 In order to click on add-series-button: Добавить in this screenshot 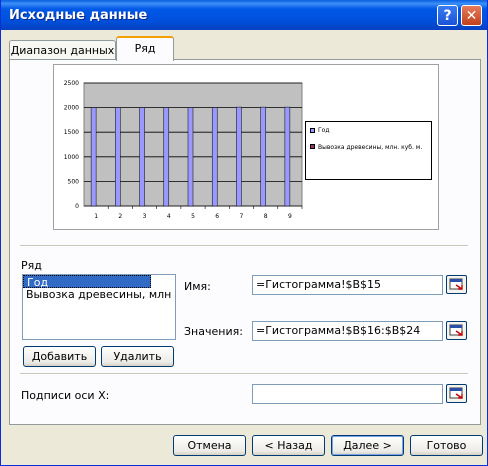, I will do `click(59, 356)`.